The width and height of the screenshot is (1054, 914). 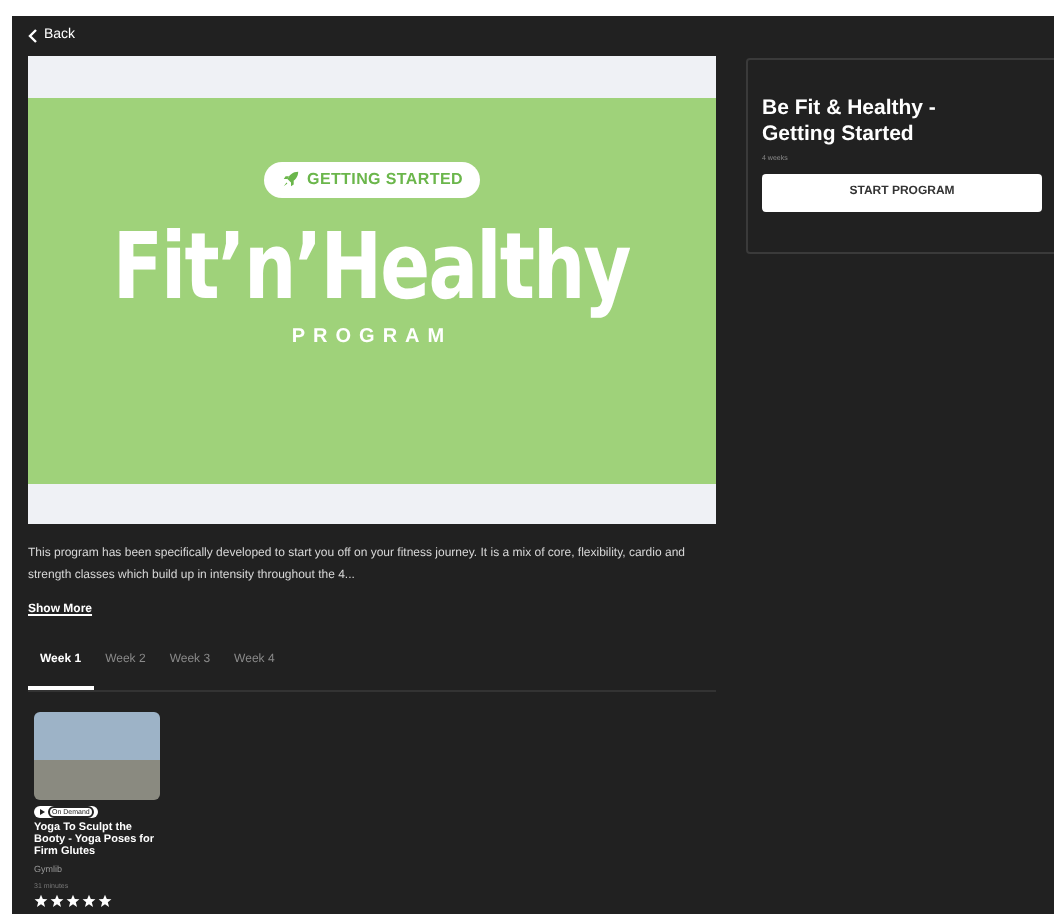 What do you see at coordinates (850, 122) in the screenshot?
I see `program-title: Be Fit & Healthy - Getting Started` at bounding box center [850, 122].